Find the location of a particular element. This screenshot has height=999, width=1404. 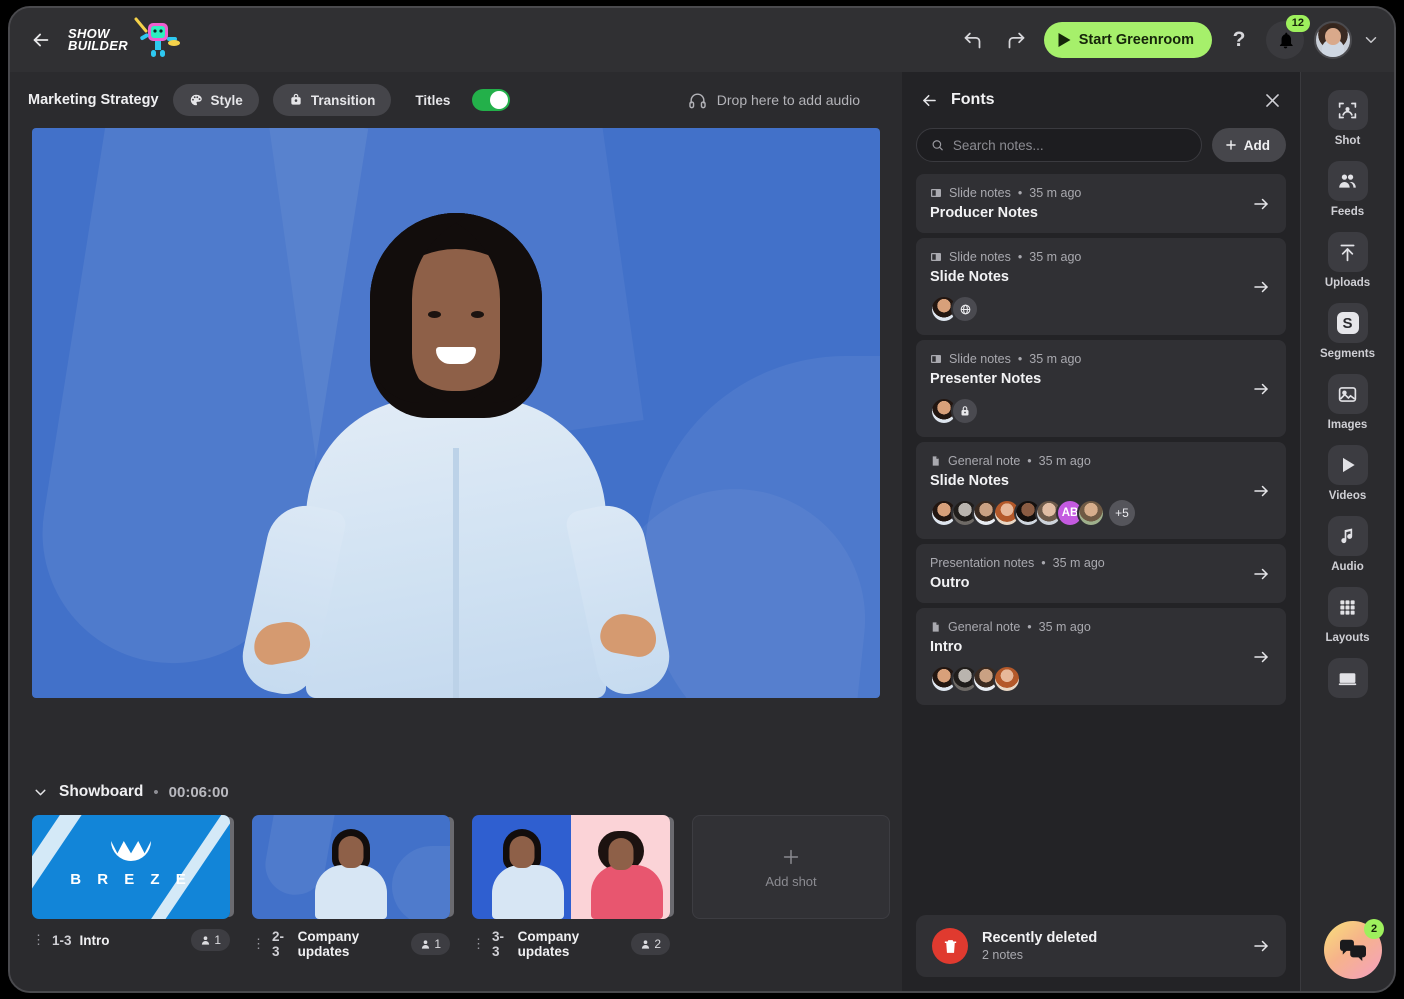

rail-item-videos: Videos is located at coordinates (1348, 473).